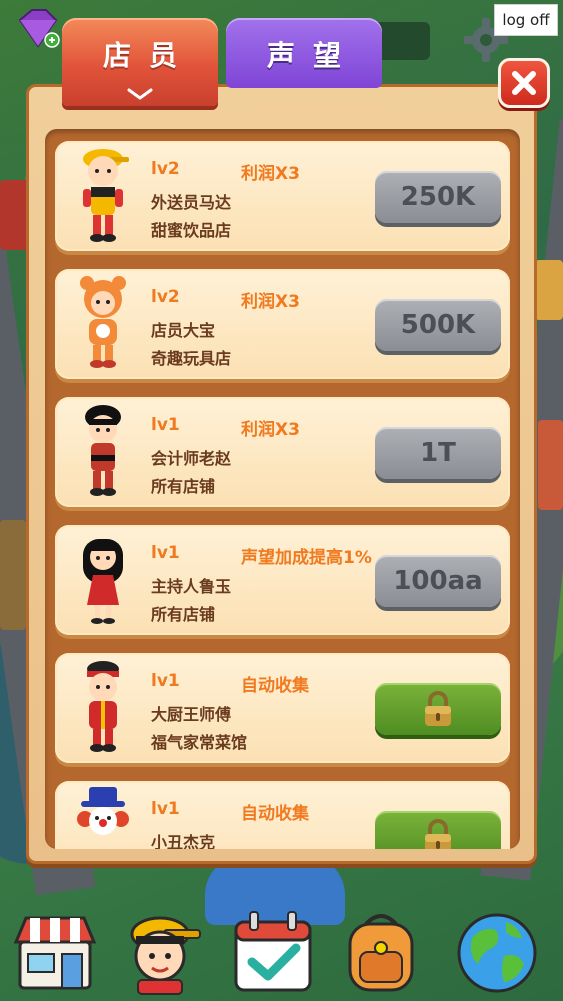 The width and height of the screenshot is (563, 1001). What do you see at coordinates (199, 742) in the screenshot?
I see `staff-store: 福气家常菜馆` at bounding box center [199, 742].